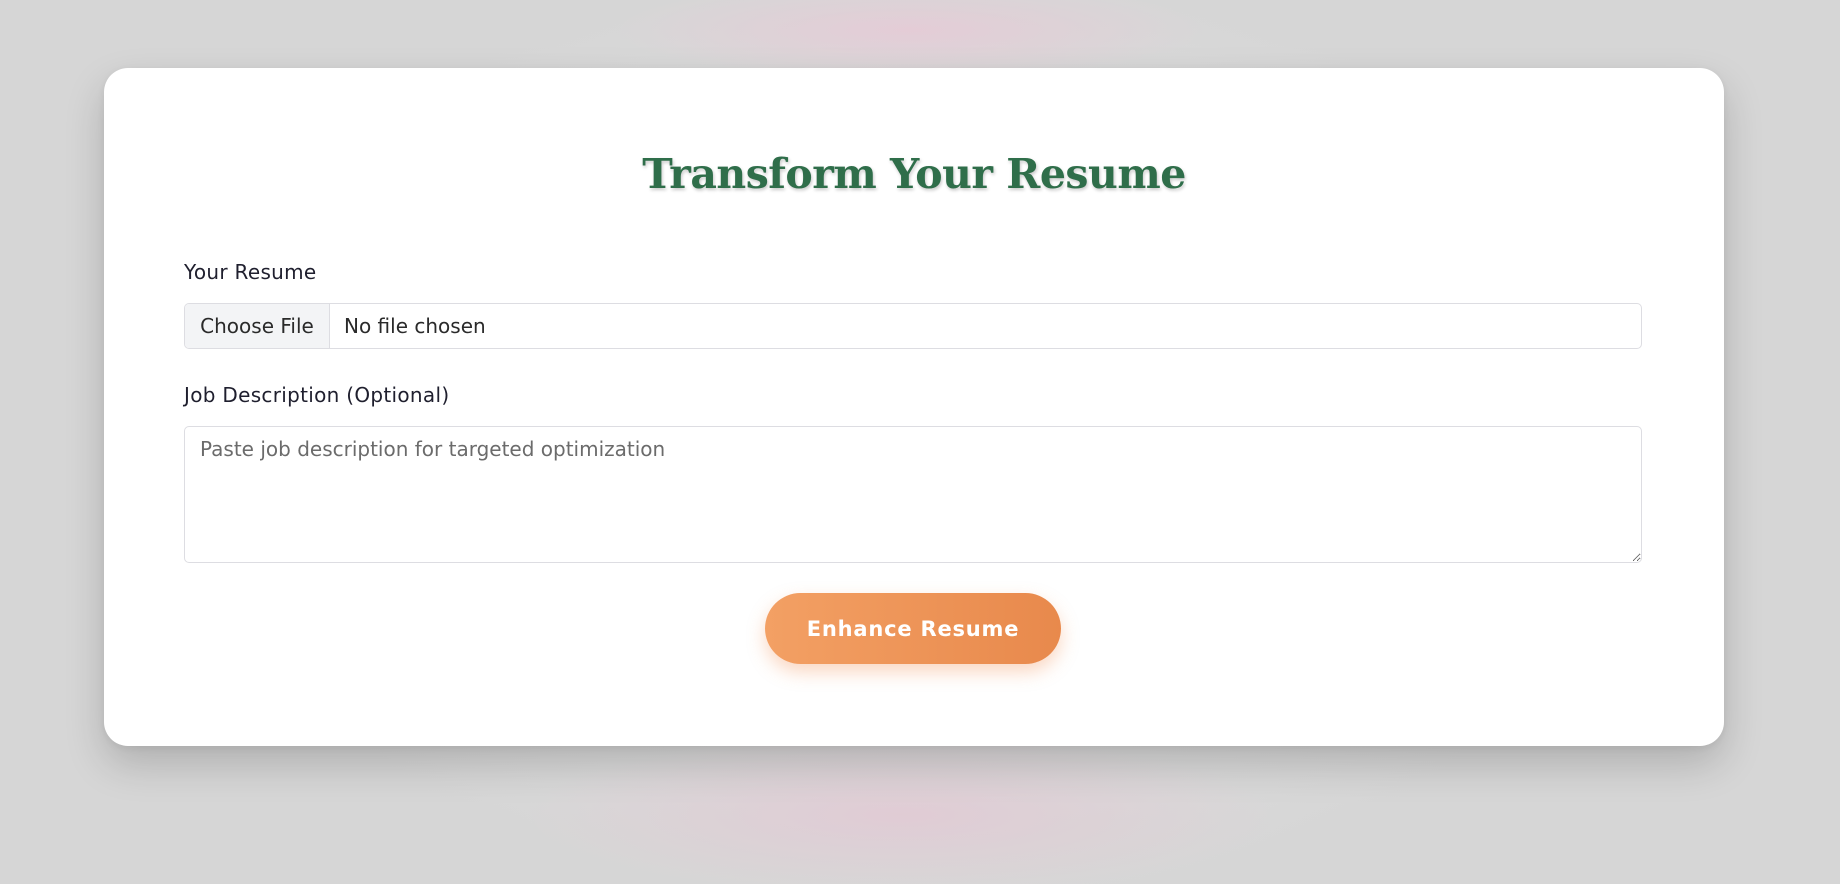 Image resolution: width=1840 pixels, height=884 pixels. I want to click on job-description-textarea, so click(913, 494).